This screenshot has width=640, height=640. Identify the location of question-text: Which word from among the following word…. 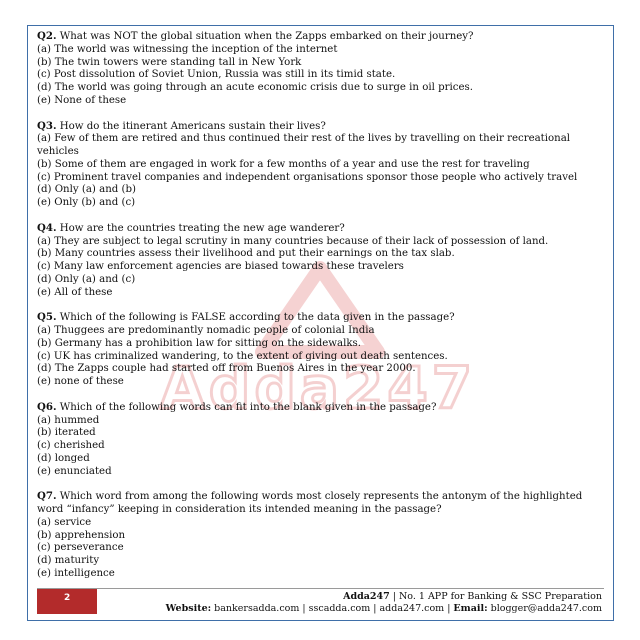
(310, 503).